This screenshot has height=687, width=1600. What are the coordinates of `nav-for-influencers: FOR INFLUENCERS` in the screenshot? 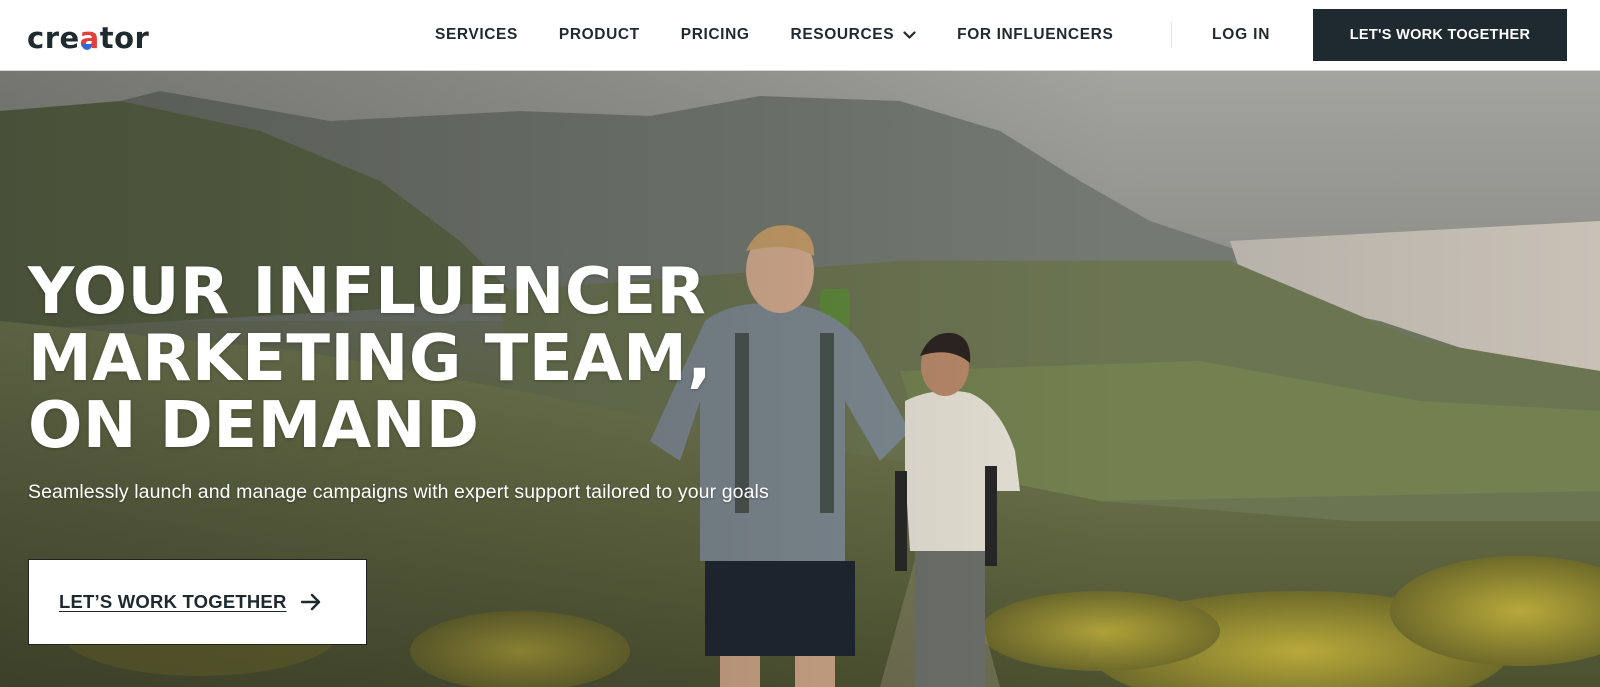 It's located at (1035, 35).